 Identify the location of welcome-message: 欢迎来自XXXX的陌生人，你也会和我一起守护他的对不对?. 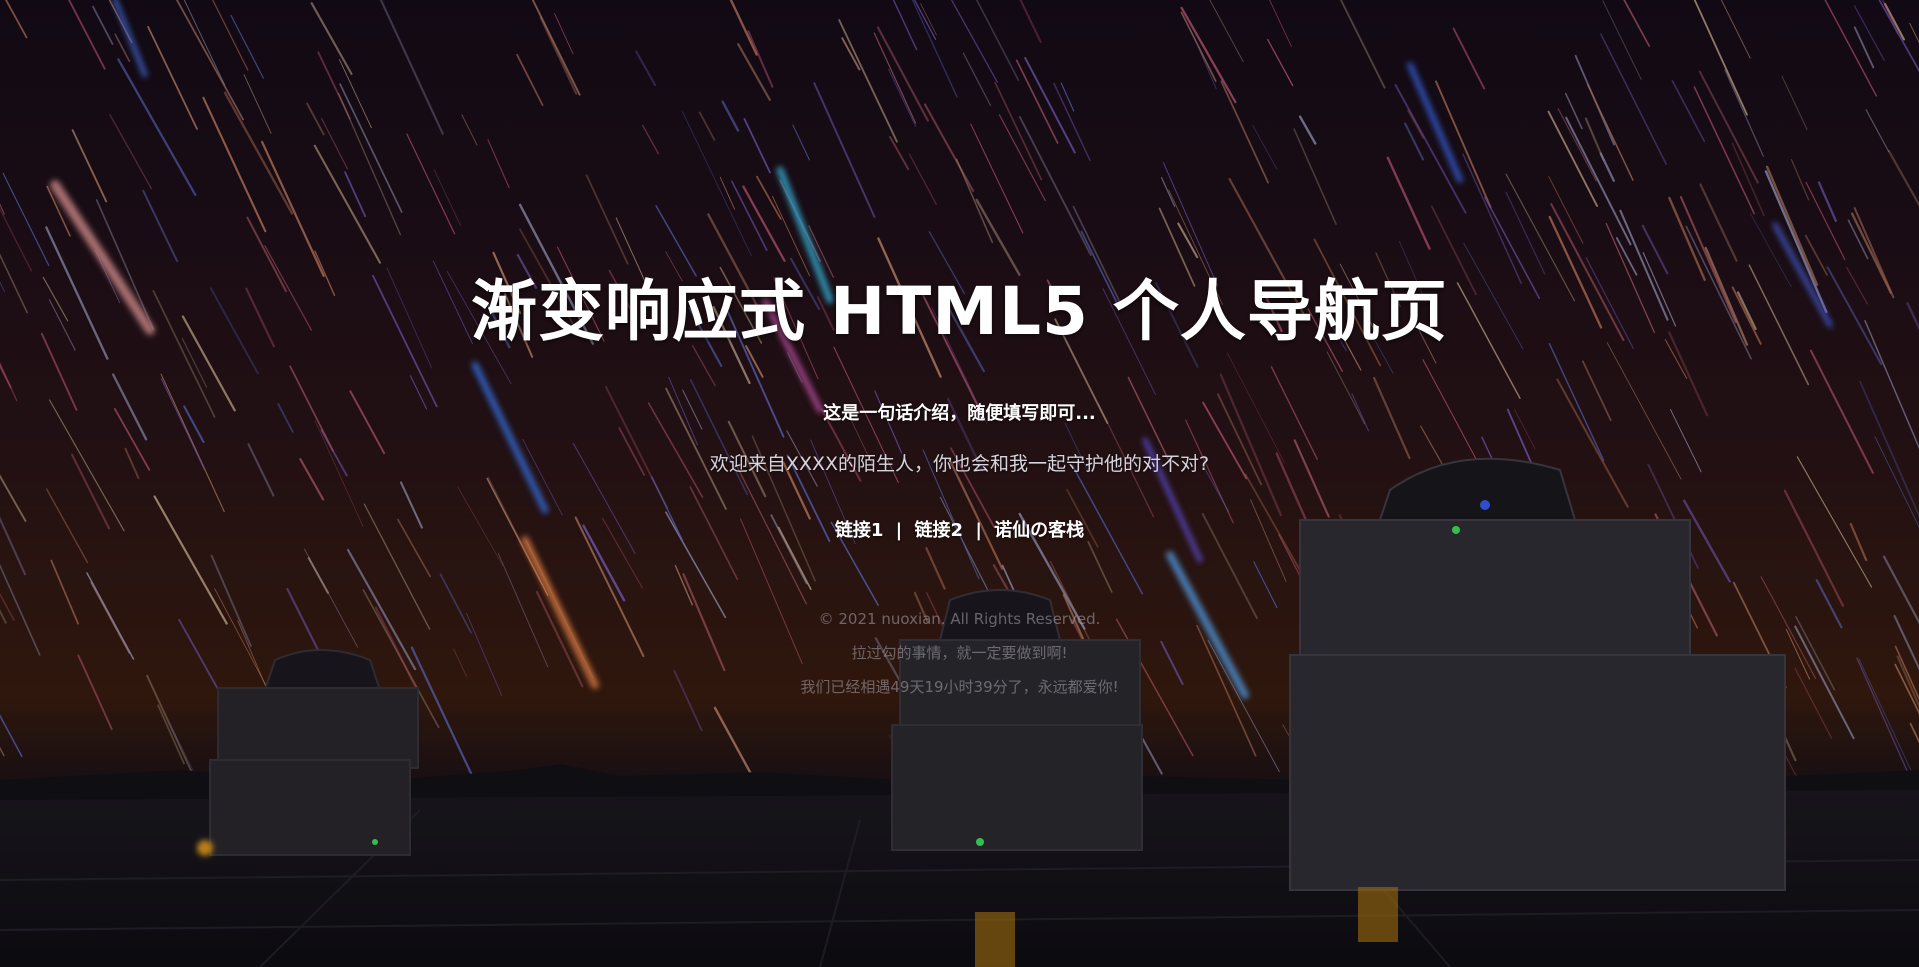
(959, 464).